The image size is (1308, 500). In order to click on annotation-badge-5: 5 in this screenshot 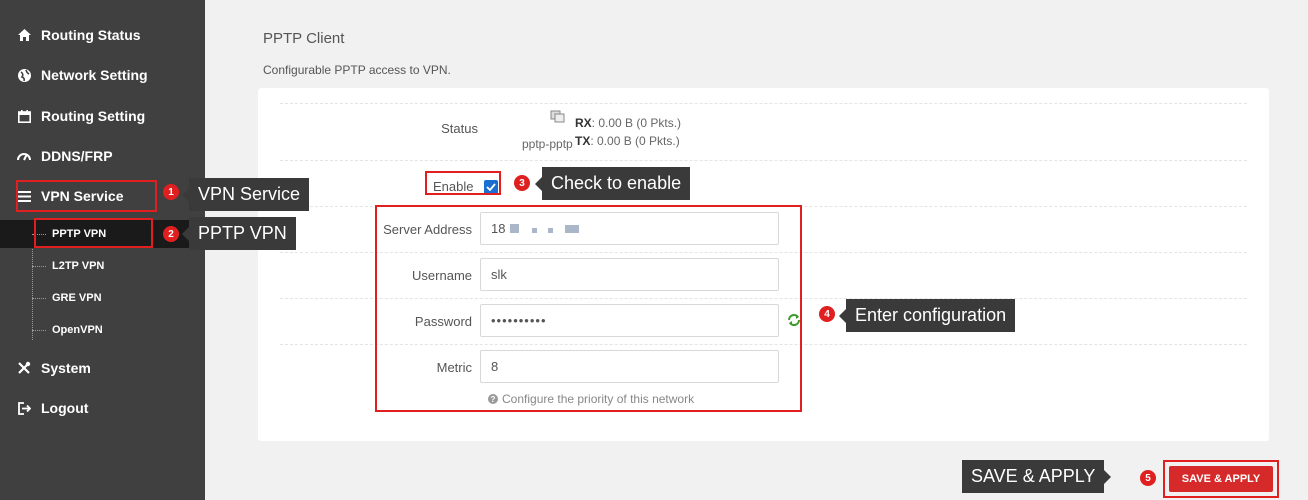, I will do `click(1148, 478)`.